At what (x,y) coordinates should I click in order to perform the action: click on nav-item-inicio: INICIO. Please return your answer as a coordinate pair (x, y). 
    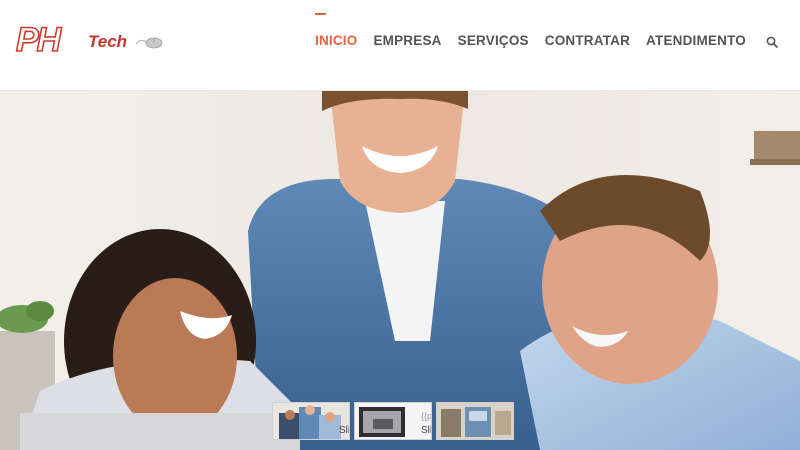
    Looking at the image, I should click on (336, 31).